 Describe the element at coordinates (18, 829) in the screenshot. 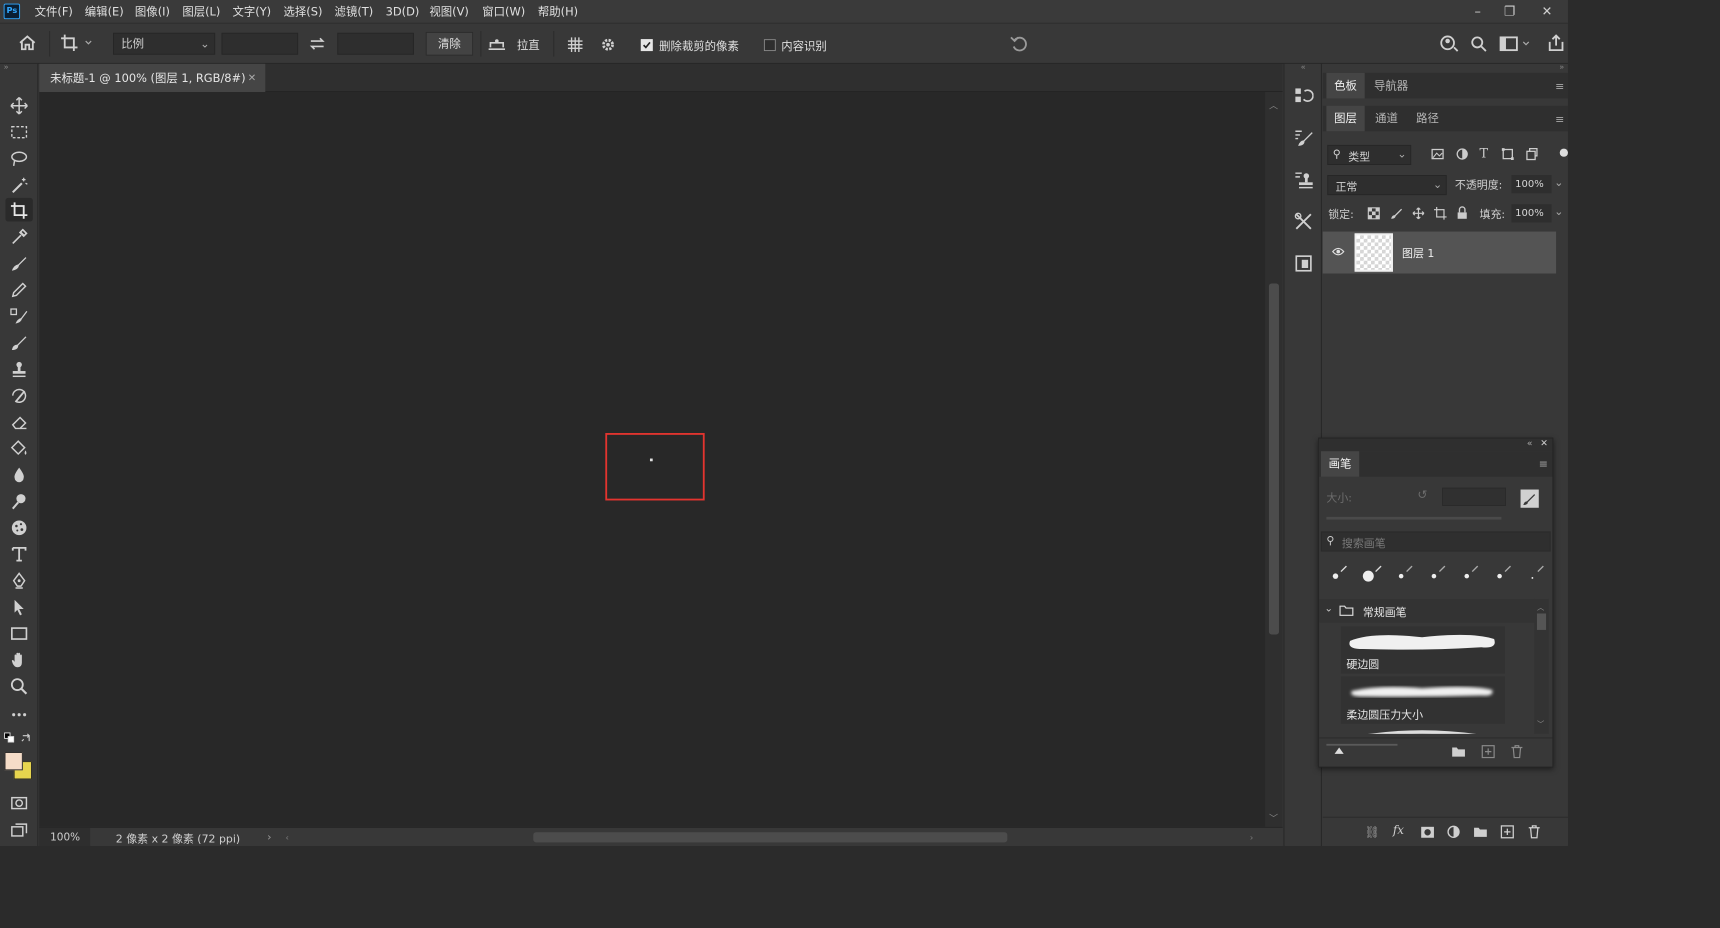

I see `screen-mode-icon` at that location.